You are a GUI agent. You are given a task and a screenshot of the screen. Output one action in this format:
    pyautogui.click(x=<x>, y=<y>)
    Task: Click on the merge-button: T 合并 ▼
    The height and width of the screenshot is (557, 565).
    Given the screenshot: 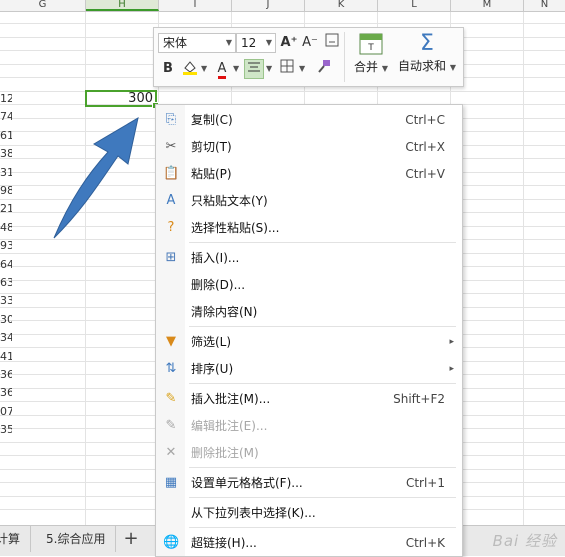 What is the action you would take?
    pyautogui.click(x=371, y=57)
    